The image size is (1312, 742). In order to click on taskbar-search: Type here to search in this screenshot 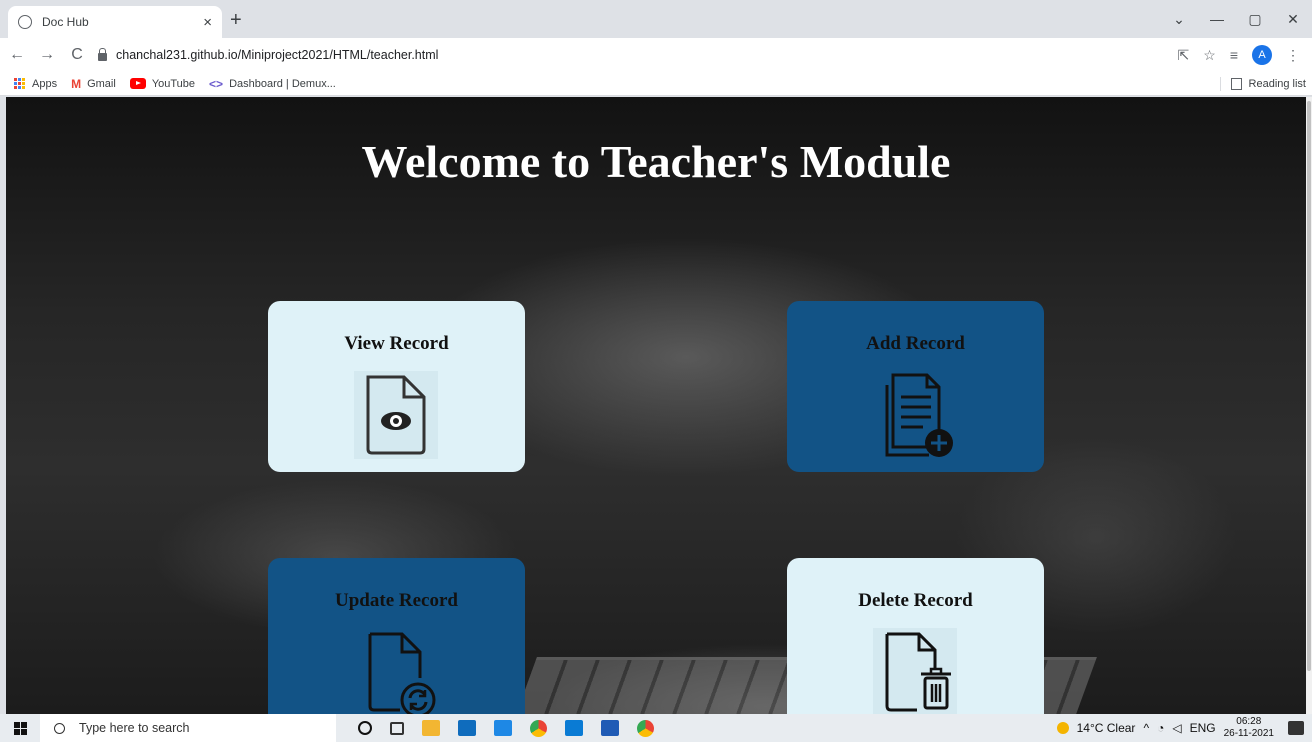, I will do `click(188, 728)`.